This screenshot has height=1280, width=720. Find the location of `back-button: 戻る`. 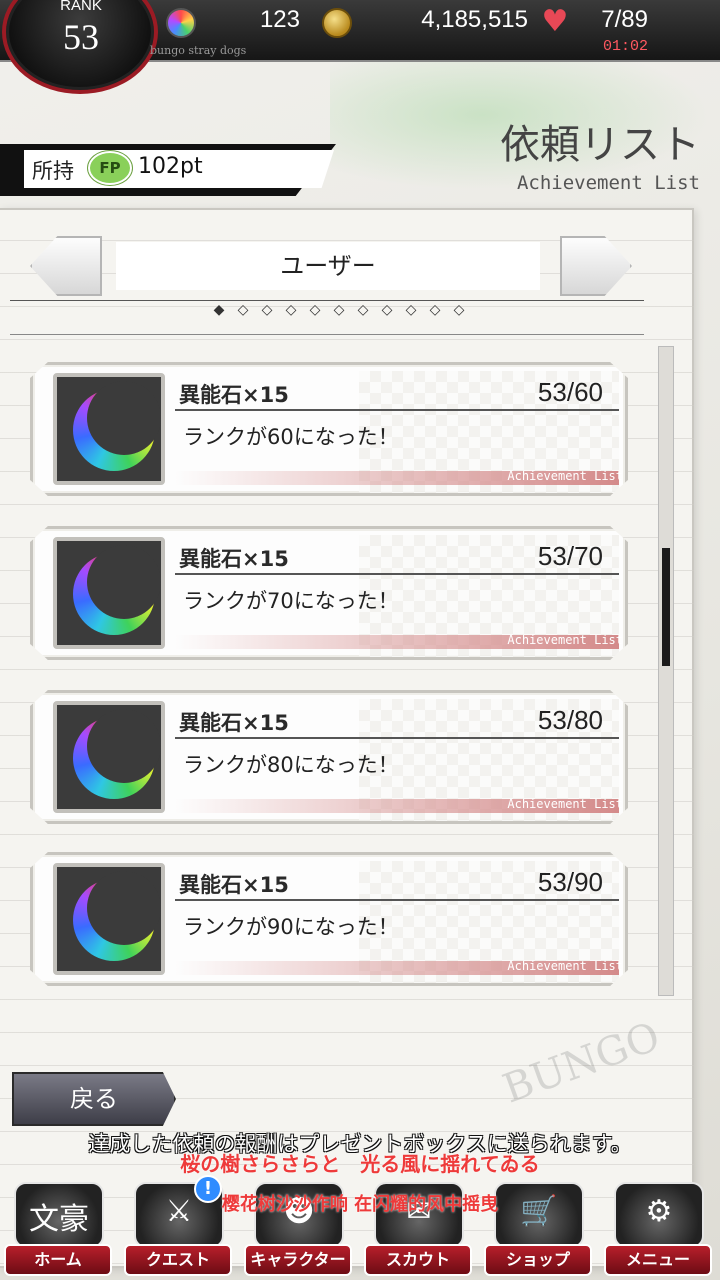

back-button: 戻る is located at coordinates (94, 1099).